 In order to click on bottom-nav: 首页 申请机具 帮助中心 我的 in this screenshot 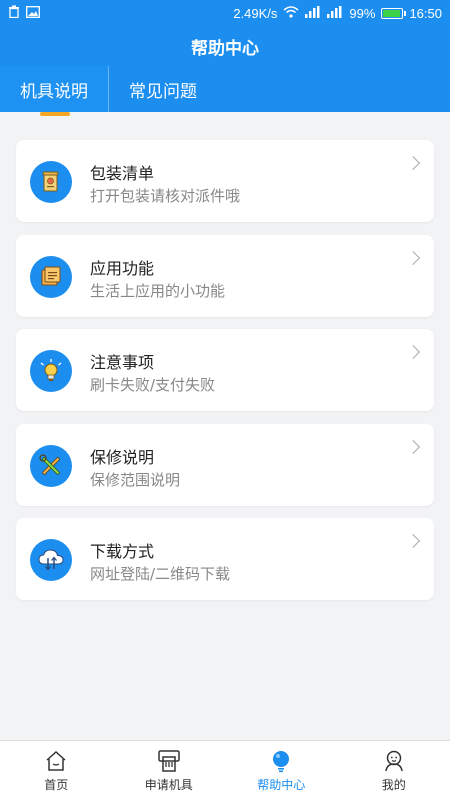, I will do `click(225, 770)`.